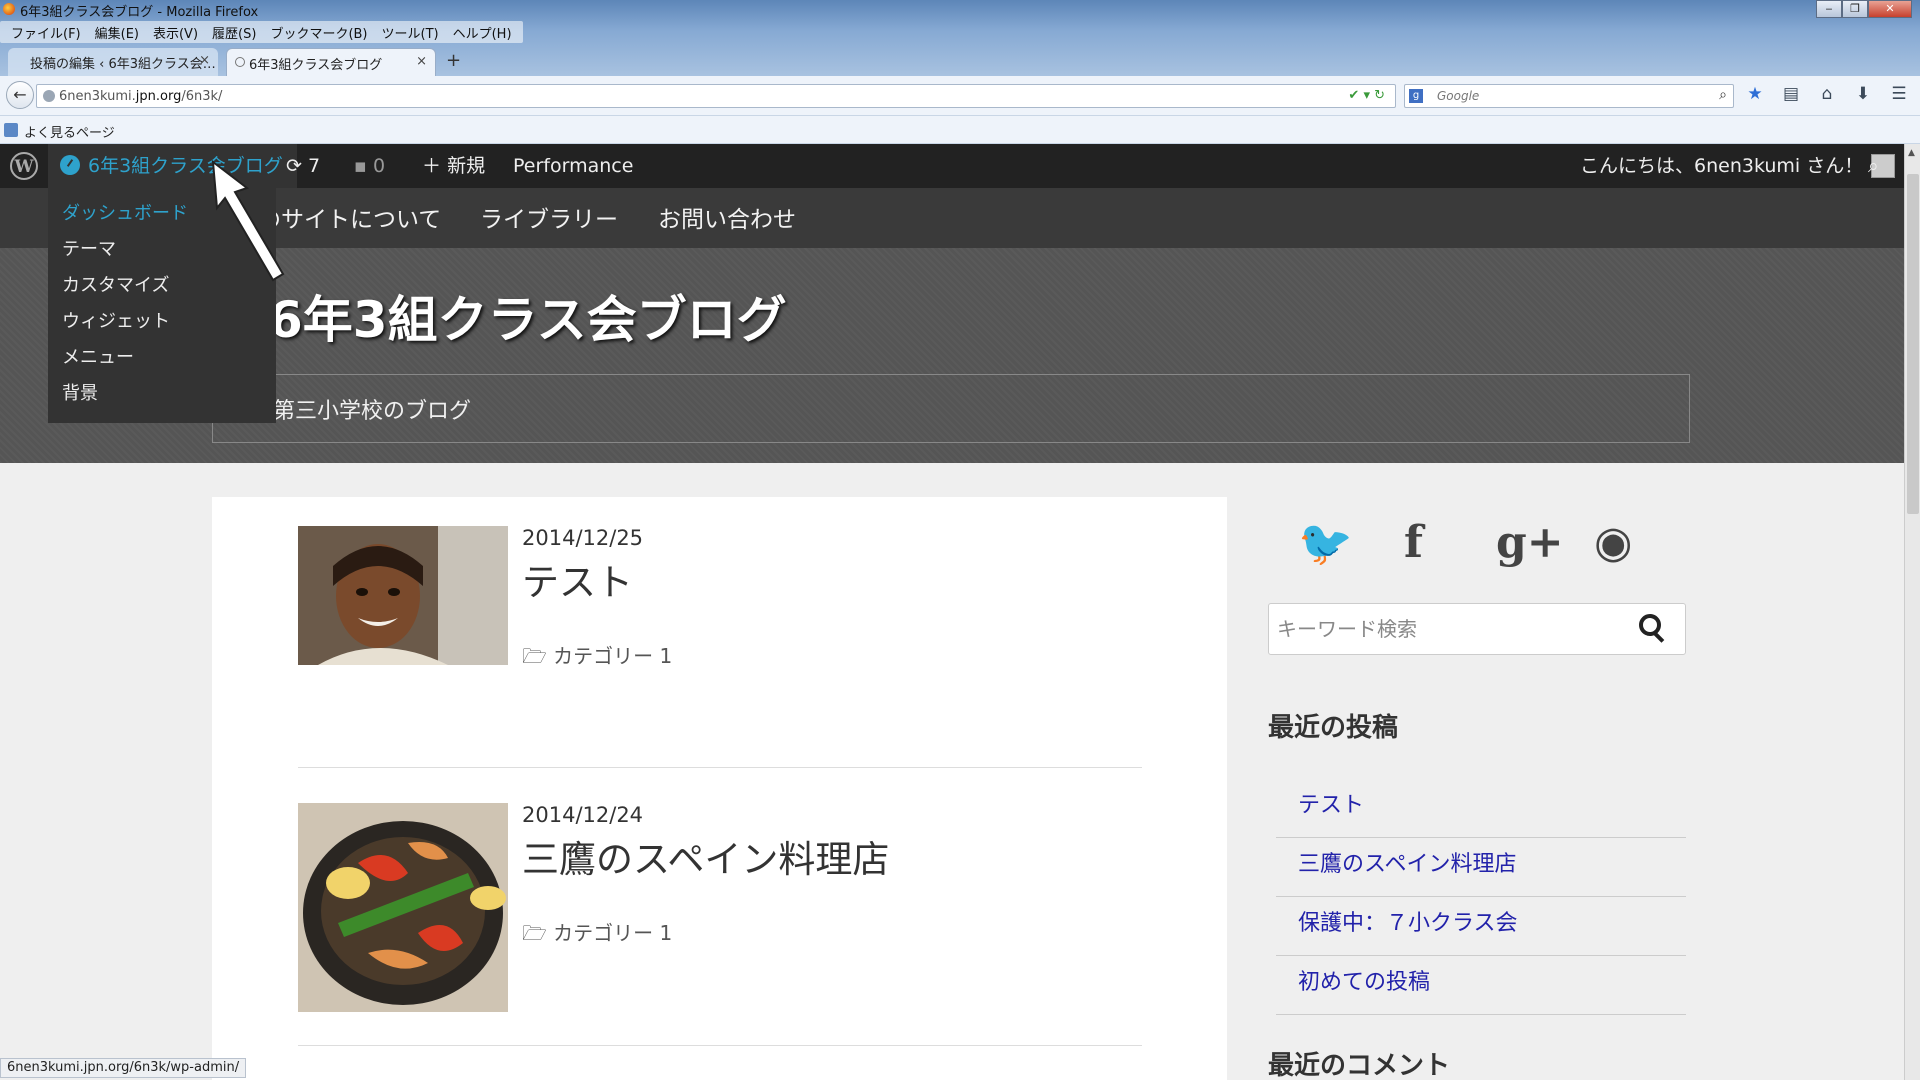 The height and width of the screenshot is (1080, 1920). What do you see at coordinates (960, 62) in the screenshot?
I see `tab-strip: 投稿の編集 ‹ 6年3組クラス会… × 6年3組クラス会ブログ × +` at bounding box center [960, 62].